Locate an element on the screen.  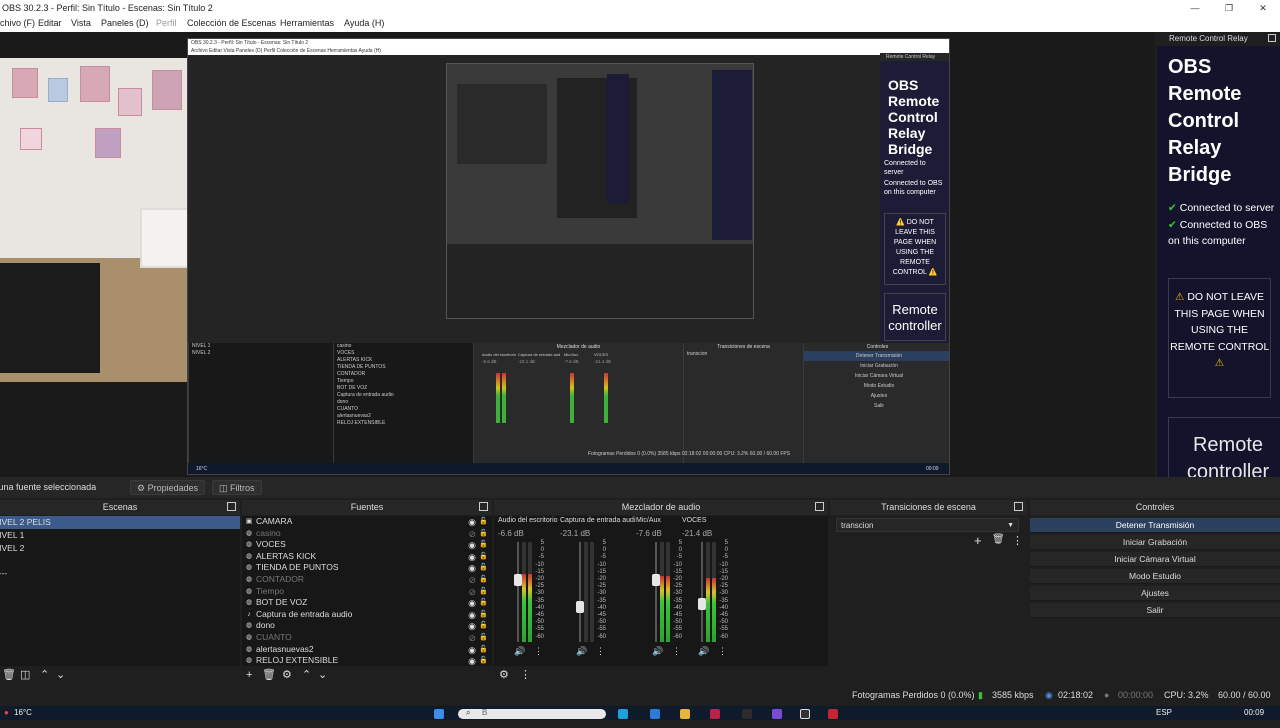
source-item: ◍ CONTADOR ⊘ 🔓 is located at coordinates (367, 580).